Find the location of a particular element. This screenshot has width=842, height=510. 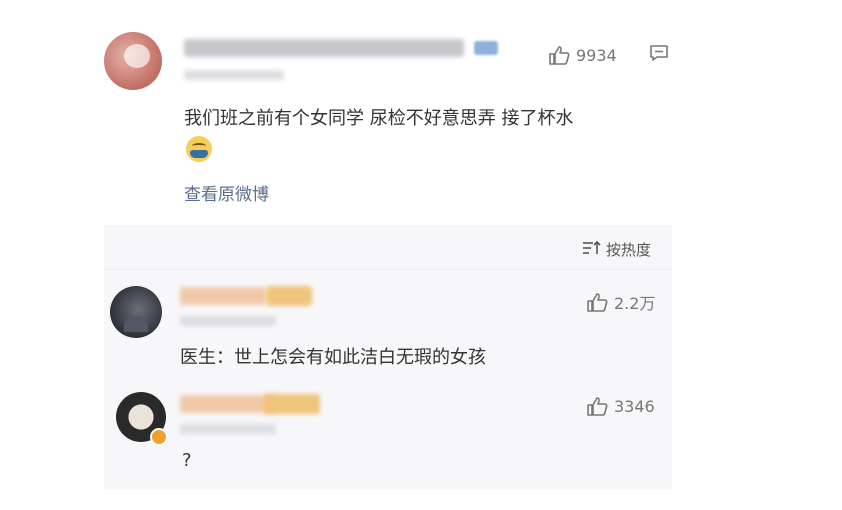

divider is located at coordinates (388, 269).